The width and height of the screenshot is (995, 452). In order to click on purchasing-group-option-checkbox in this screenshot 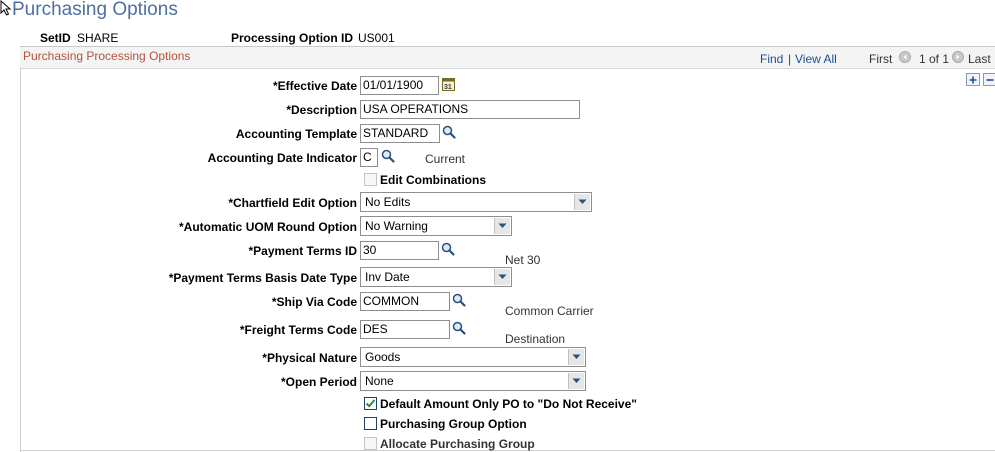, I will do `click(370, 423)`.